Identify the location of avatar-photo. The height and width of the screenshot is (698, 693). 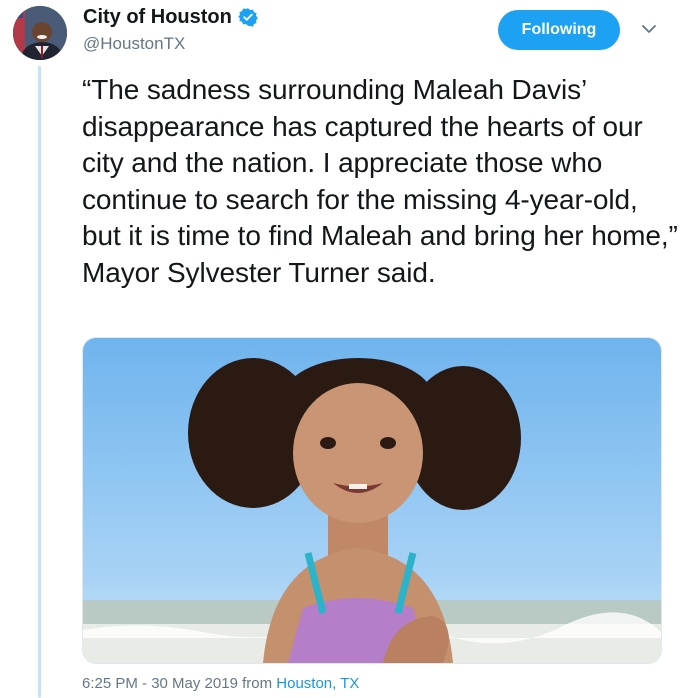
(40, 33).